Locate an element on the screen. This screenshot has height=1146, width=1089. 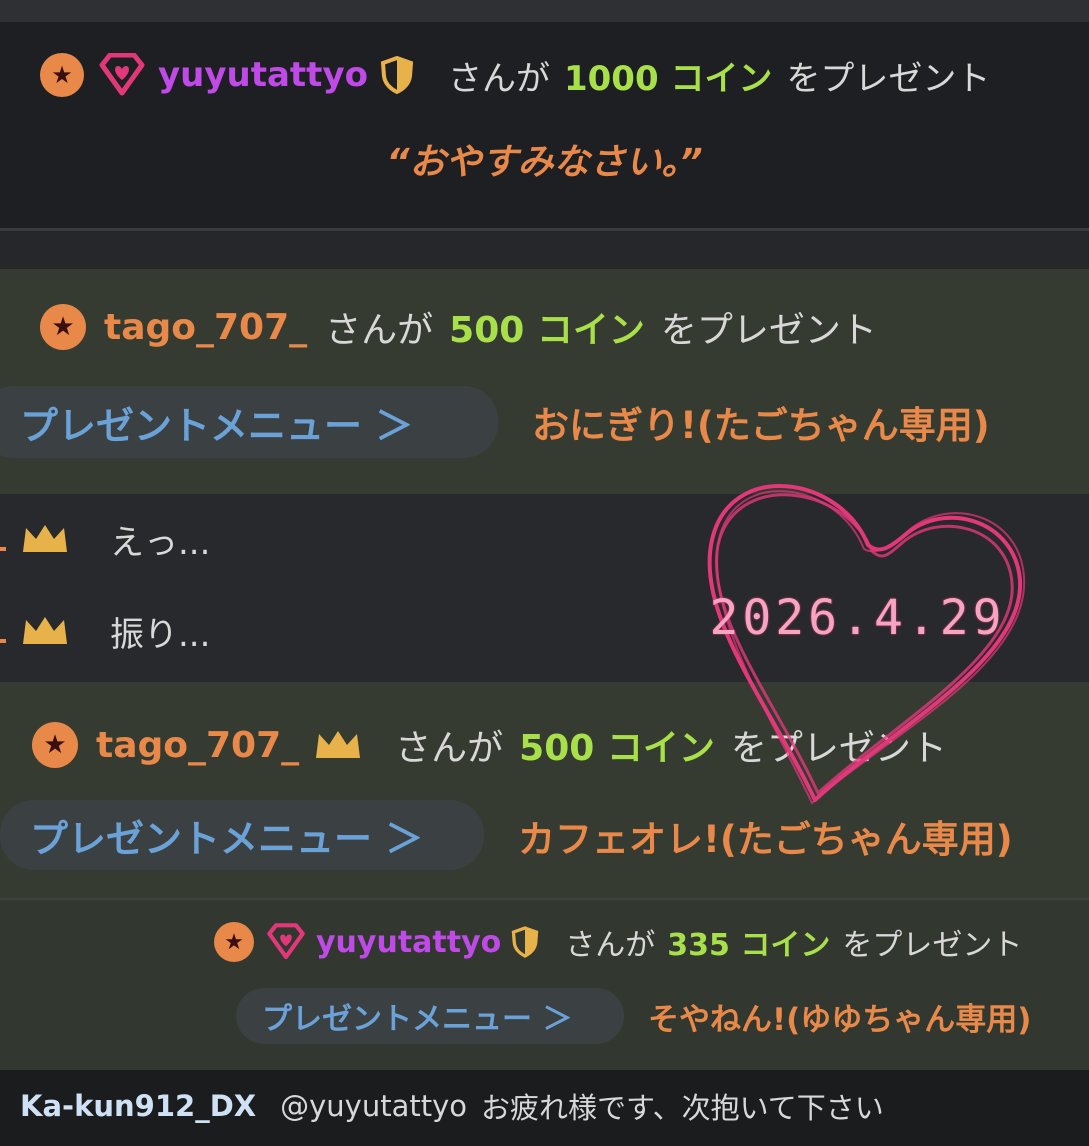
gift-header: ★ yuyutattyo さんが 1000 コイン をプレゼント is located at coordinates (515, 75).